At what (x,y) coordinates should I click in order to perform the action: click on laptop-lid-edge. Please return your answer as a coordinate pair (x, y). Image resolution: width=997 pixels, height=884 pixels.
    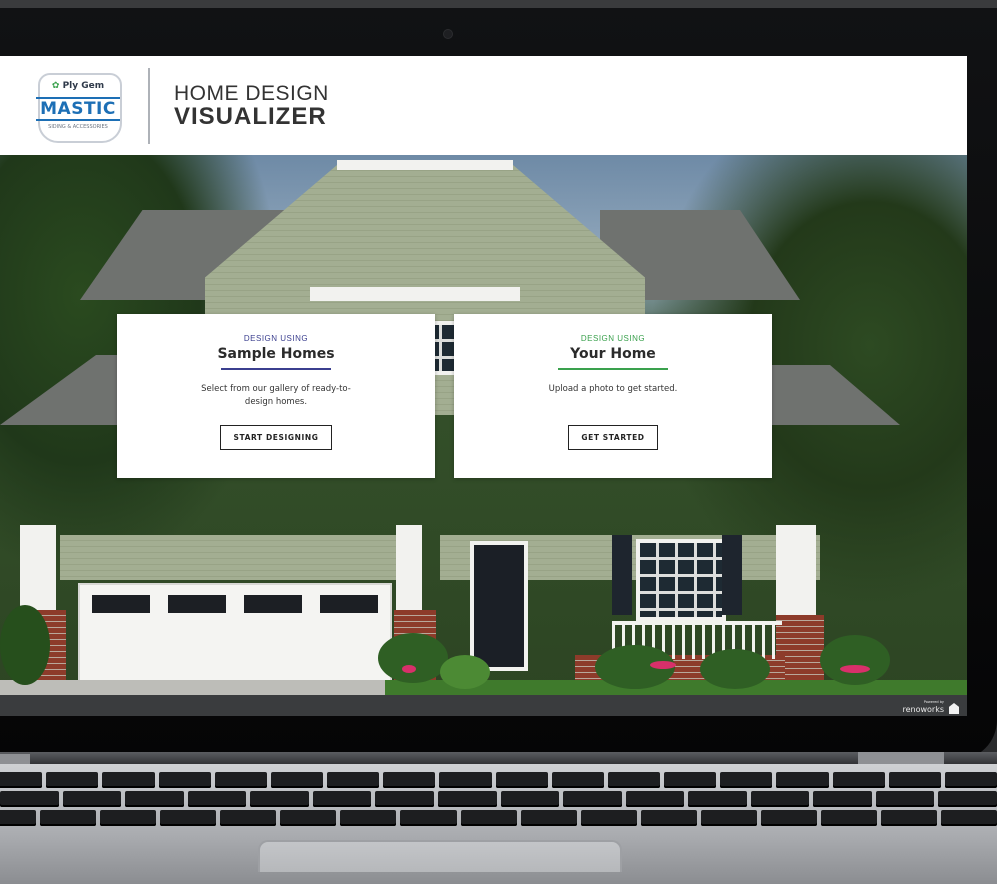
    Looking at the image, I should click on (498, 4).